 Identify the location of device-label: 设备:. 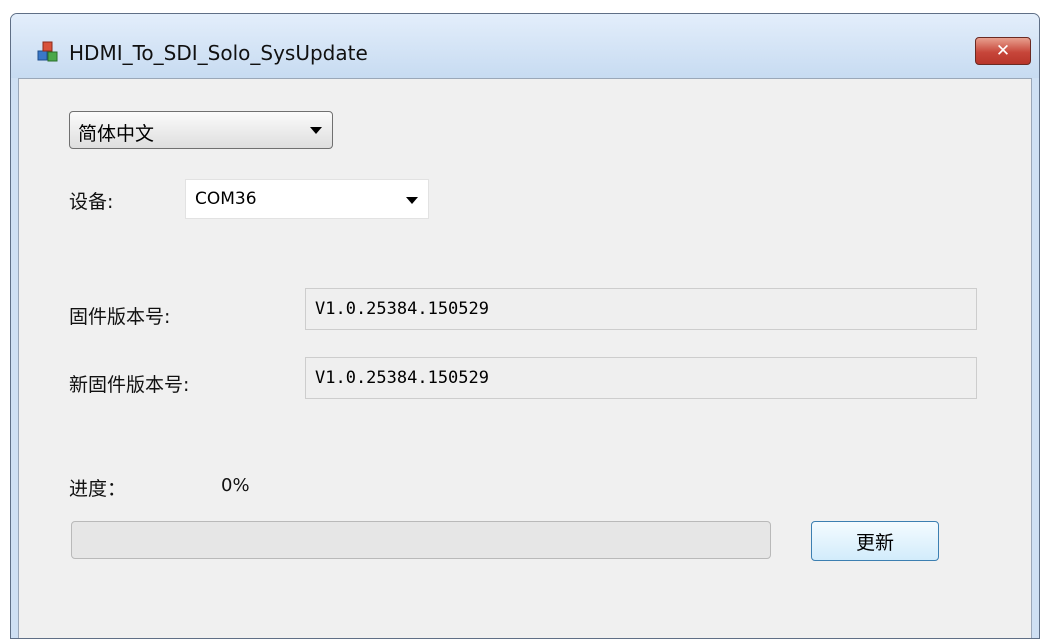
(91, 202).